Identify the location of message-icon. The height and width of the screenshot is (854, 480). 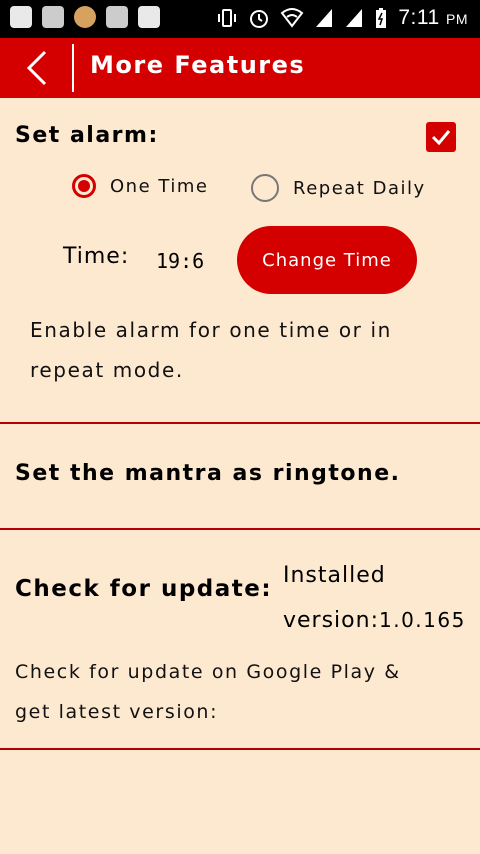
(21, 17).